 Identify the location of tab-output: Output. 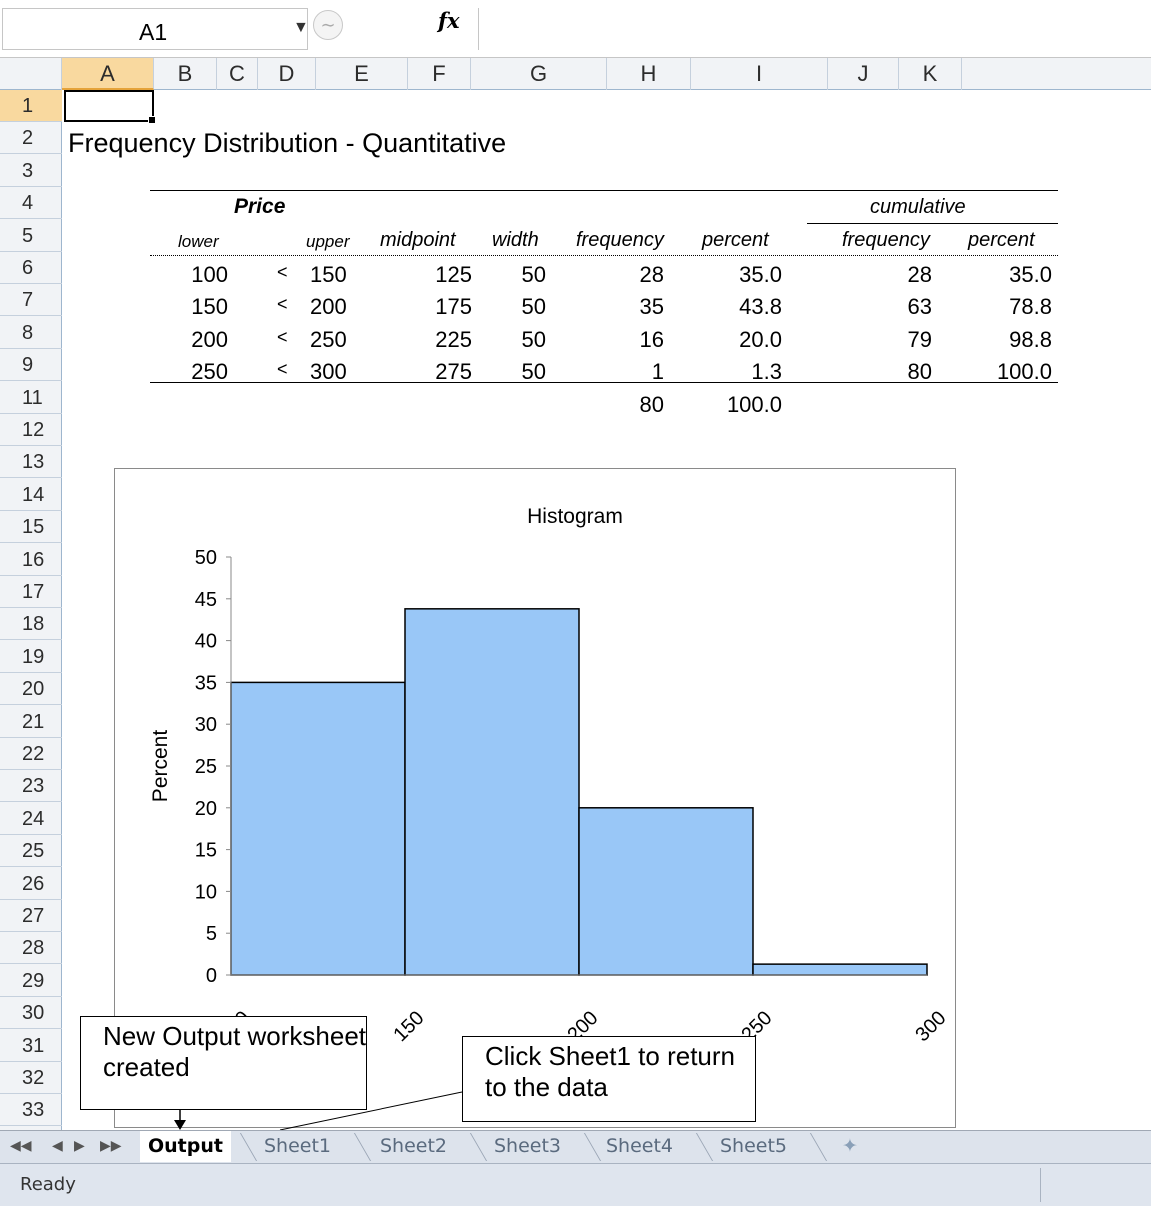
(185, 1146).